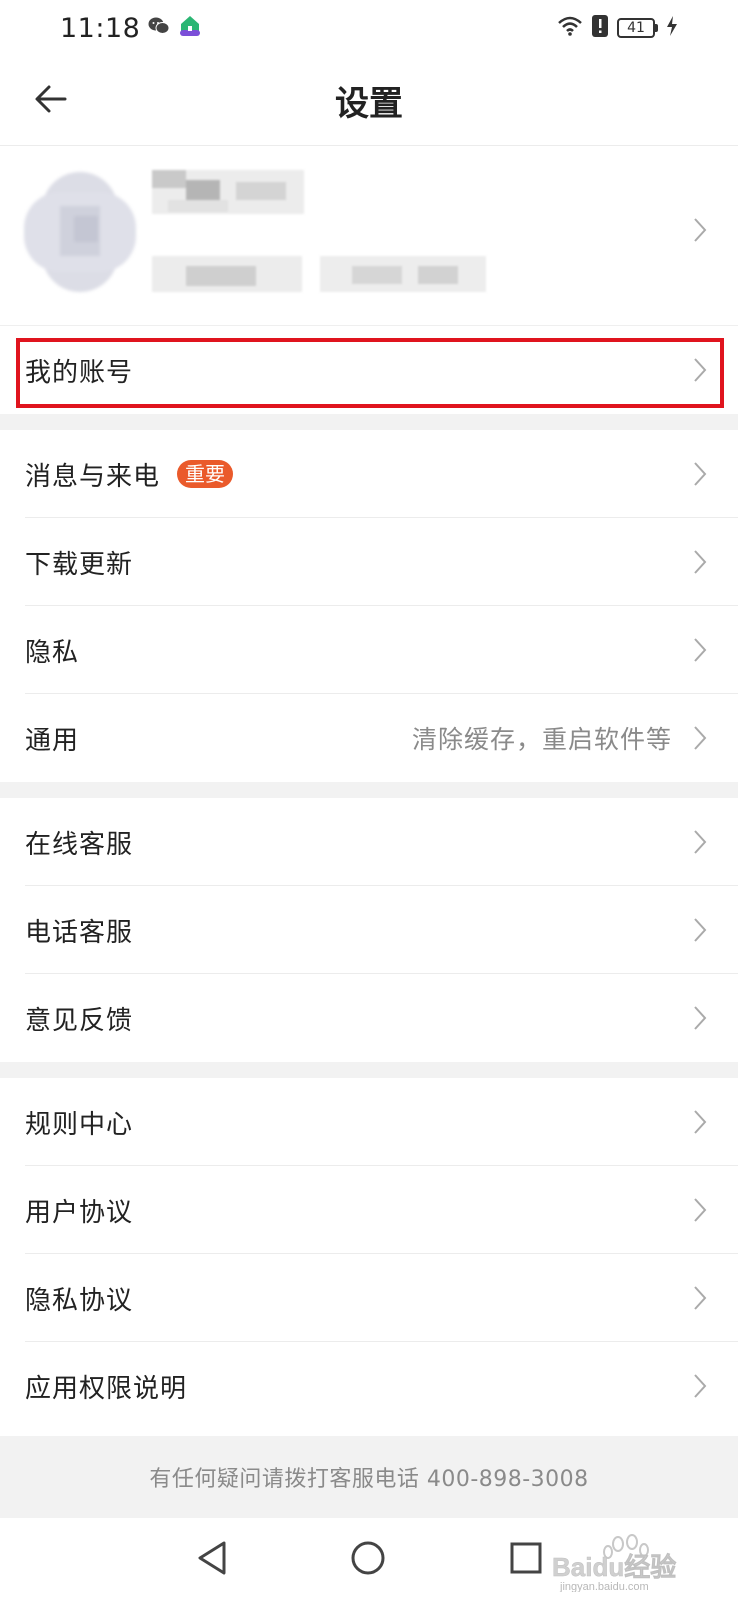 The width and height of the screenshot is (738, 1600). Describe the element at coordinates (656, 28) in the screenshot. I see `battery-tip` at that location.